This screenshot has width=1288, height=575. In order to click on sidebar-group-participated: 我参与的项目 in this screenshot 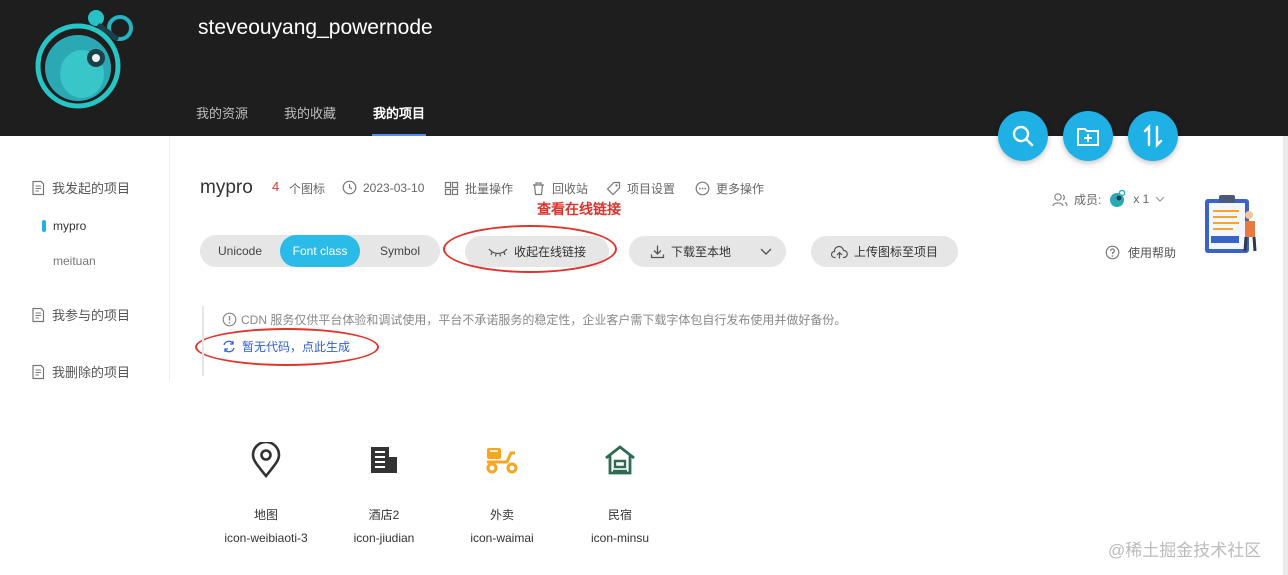, I will do `click(80, 314)`.